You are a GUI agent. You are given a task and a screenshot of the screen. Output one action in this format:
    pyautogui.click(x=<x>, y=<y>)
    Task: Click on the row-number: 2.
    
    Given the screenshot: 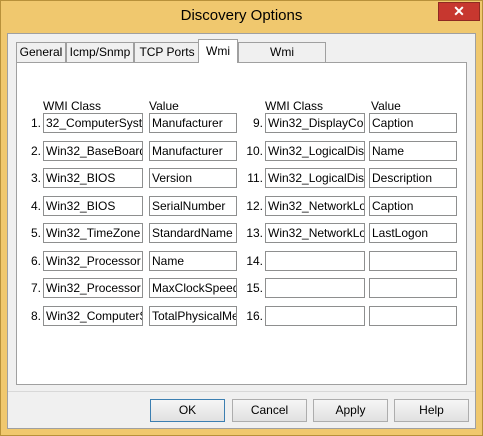 What is the action you would take?
    pyautogui.click(x=35, y=151)
    